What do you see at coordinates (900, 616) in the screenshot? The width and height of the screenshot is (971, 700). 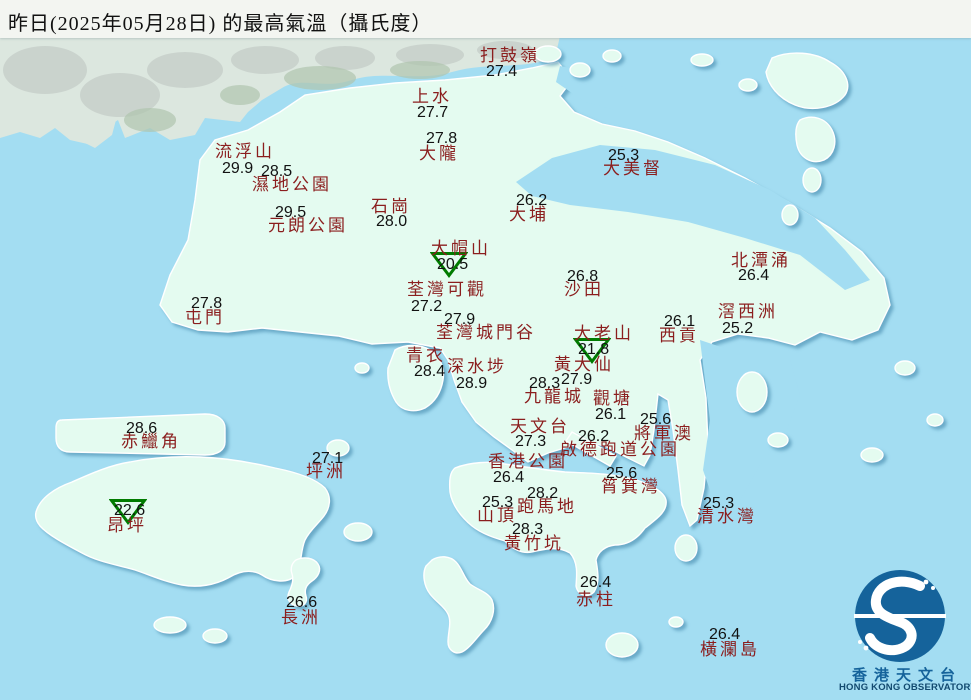 I see `hko-logo-icon` at bounding box center [900, 616].